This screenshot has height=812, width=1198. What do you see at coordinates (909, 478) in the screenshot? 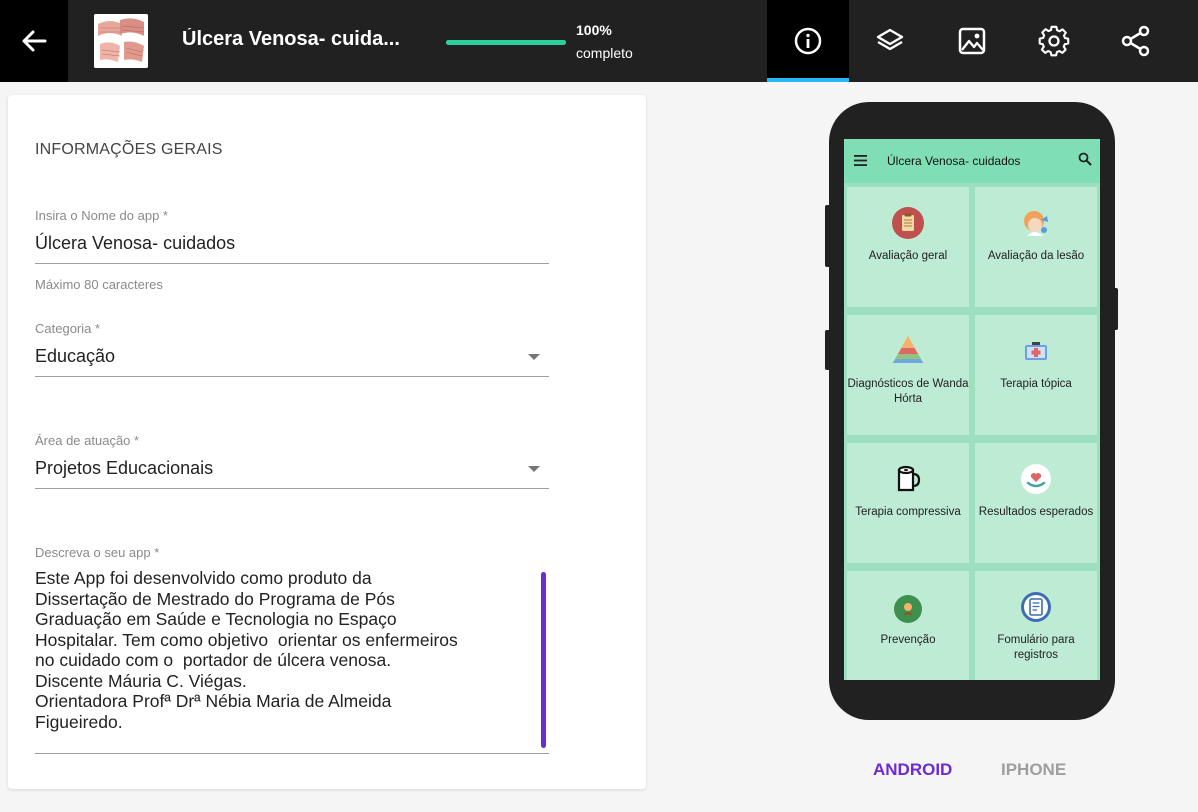
I see `bandage-roll-icon` at bounding box center [909, 478].